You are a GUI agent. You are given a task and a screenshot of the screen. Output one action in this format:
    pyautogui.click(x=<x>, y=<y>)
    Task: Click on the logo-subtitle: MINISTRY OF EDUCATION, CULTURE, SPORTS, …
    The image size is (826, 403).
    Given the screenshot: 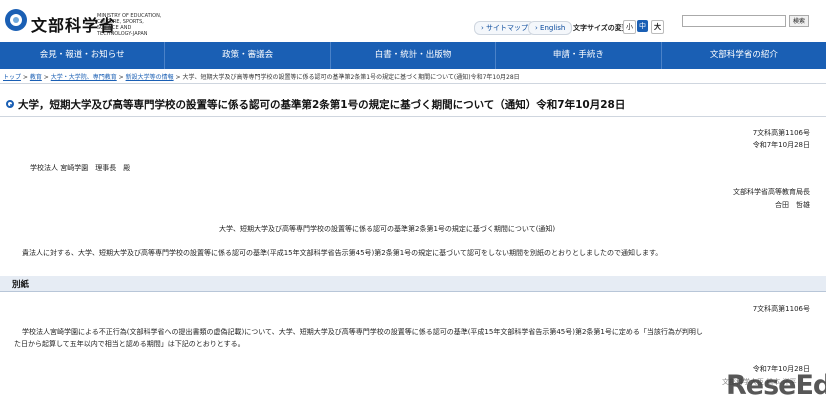 What is the action you would take?
    pyautogui.click(x=129, y=25)
    